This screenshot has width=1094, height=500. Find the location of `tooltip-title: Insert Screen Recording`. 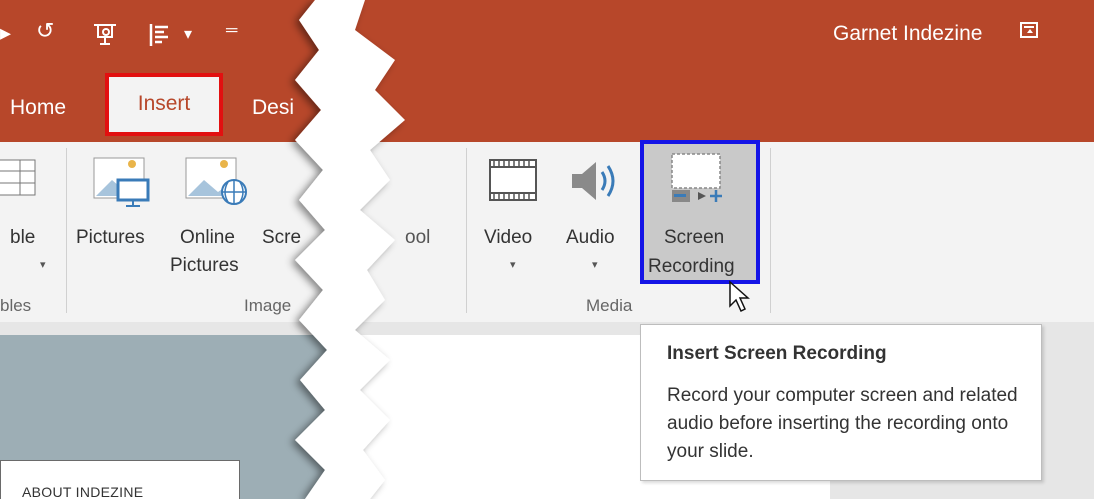

tooltip-title: Insert Screen Recording is located at coordinates (777, 353).